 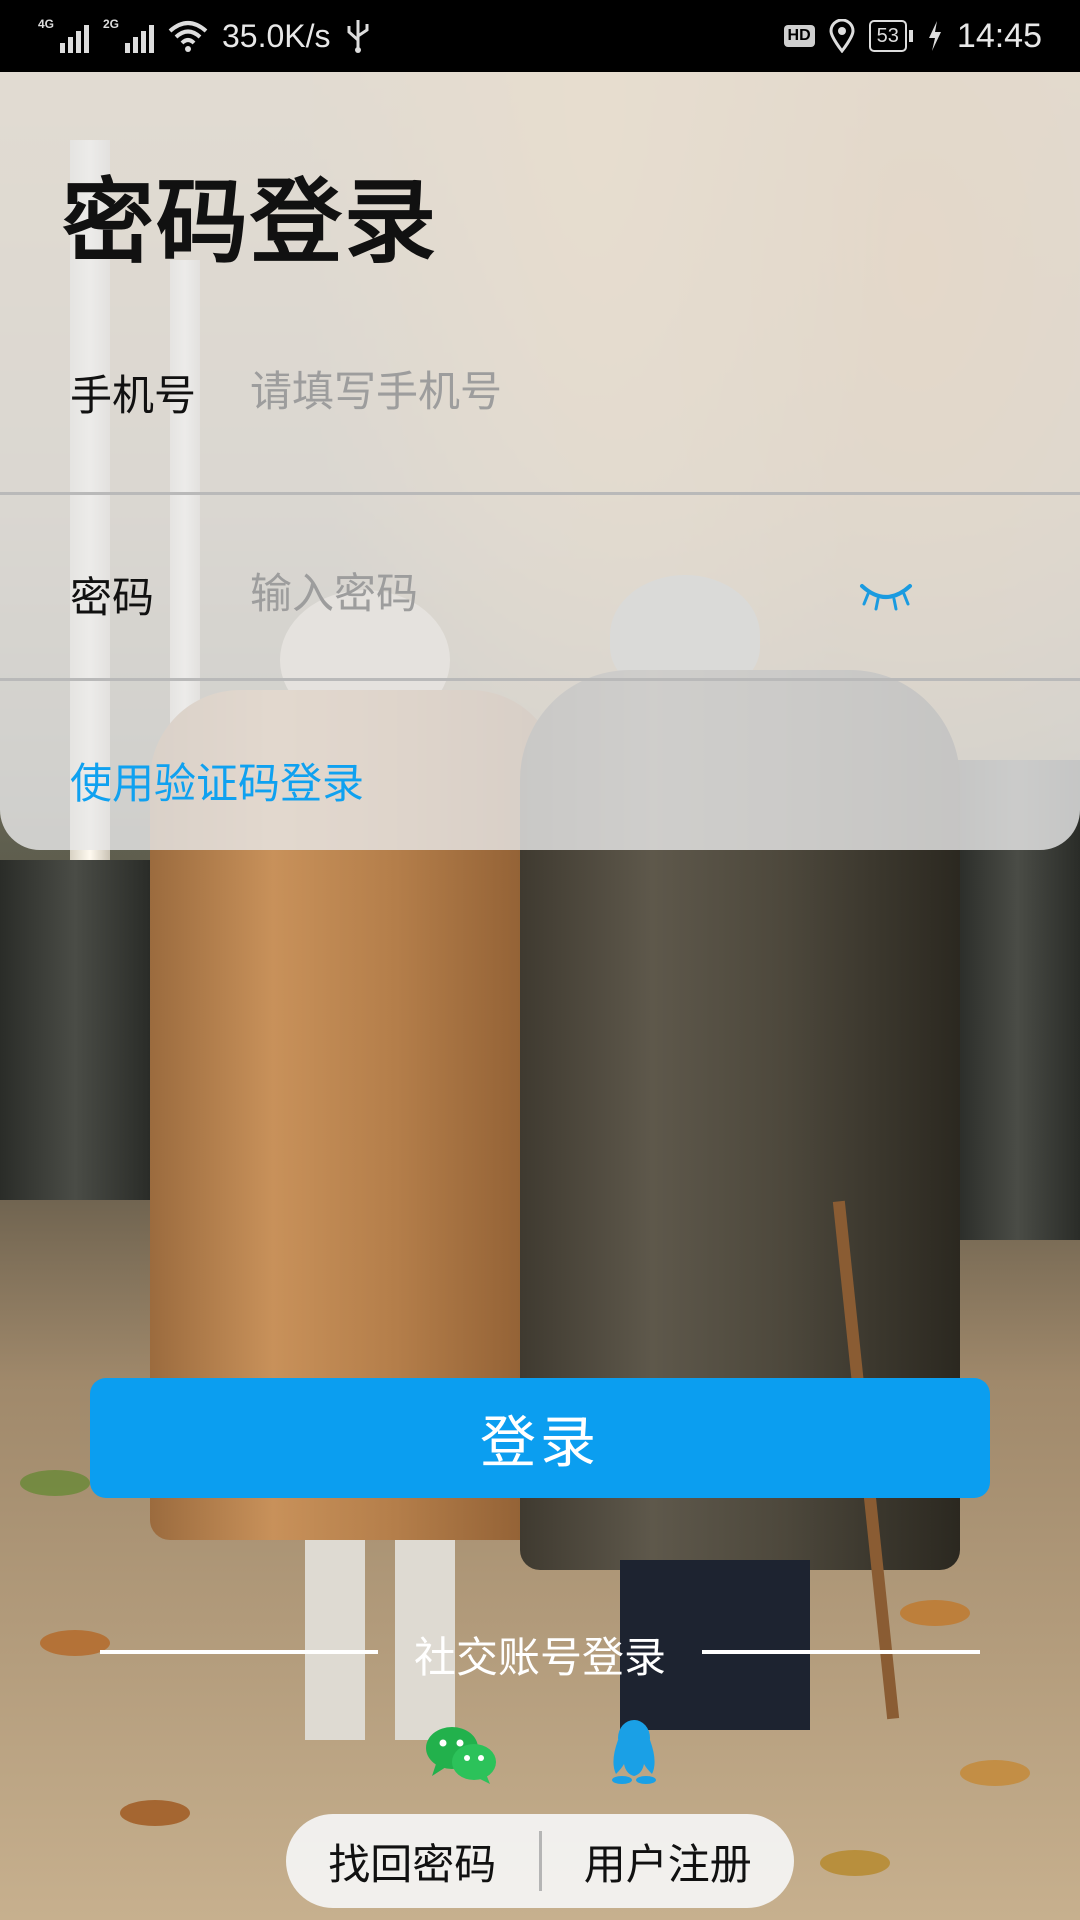 I want to click on battery-level: 53, so click(x=887, y=36).